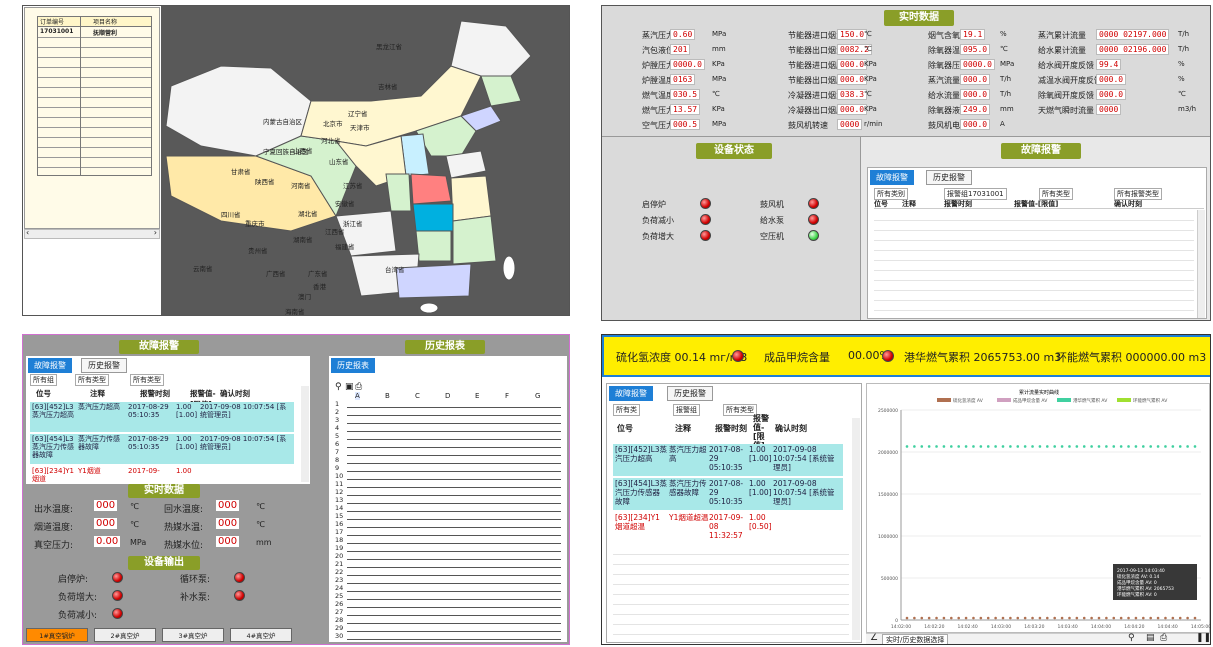 The height and width of the screenshot is (647, 1213). I want to click on sheet-row-number: 4, so click(337, 428).